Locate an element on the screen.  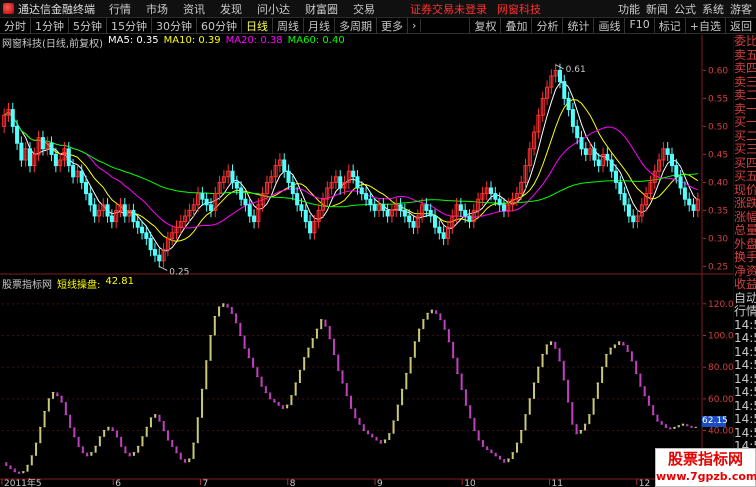
side-panel-label: 买四 is located at coordinates (745, 163).